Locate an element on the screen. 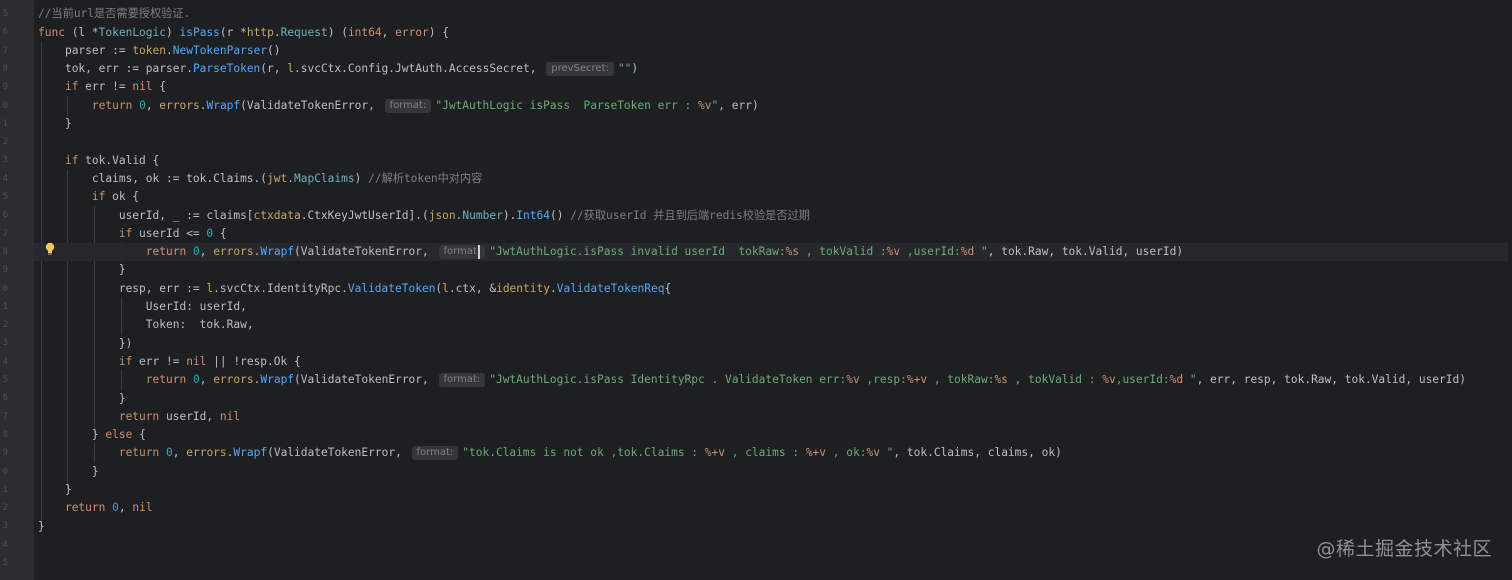 Image resolution: width=1512 pixels, height=580 pixels. code-text: } is located at coordinates (122, 398).